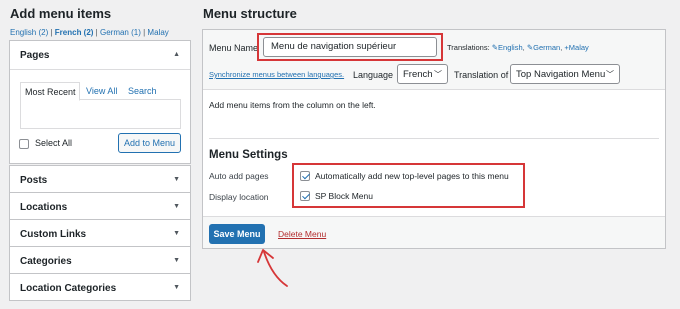 The image size is (680, 309). Describe the element at coordinates (100, 260) in the screenshot. I see `accordion-categories: Categories ▼` at that location.